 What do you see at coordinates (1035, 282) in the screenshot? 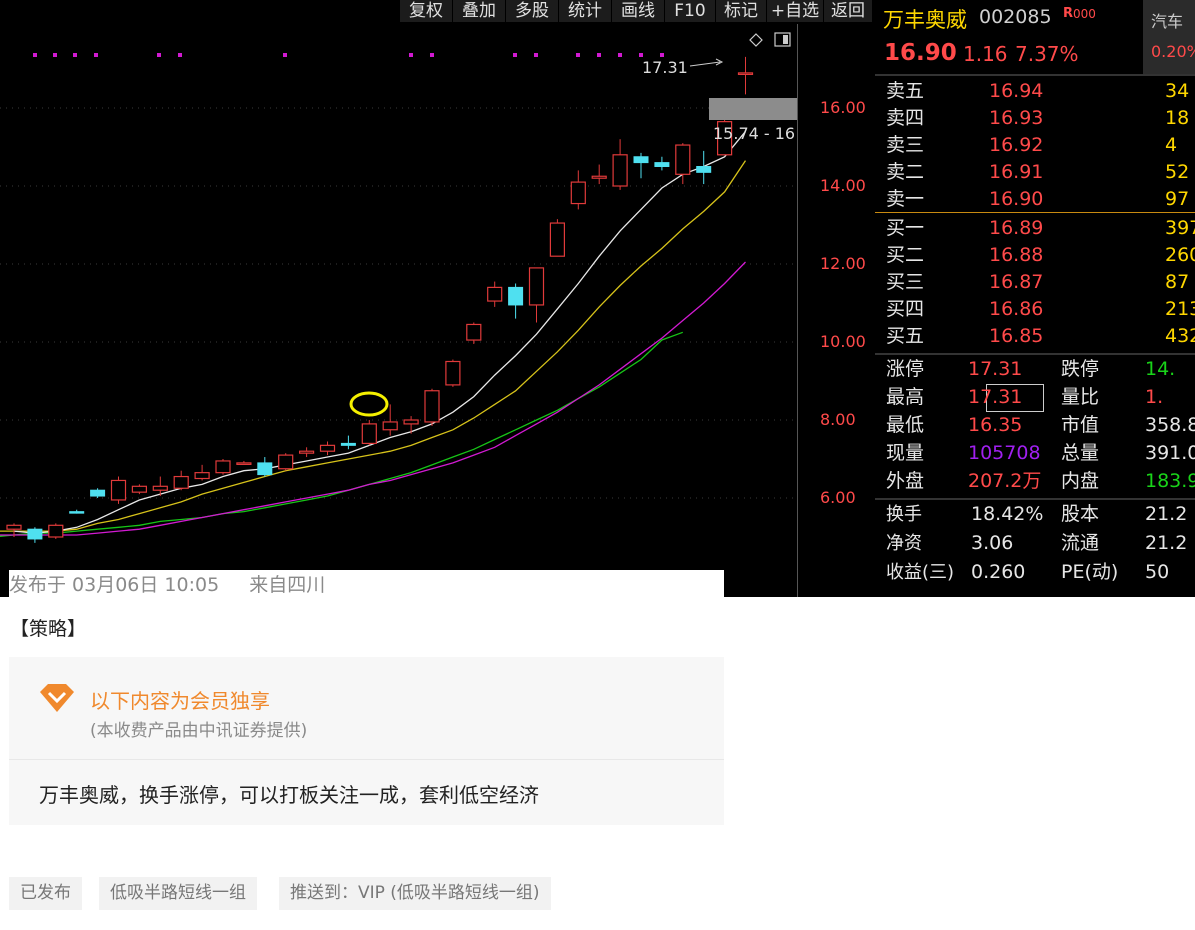
I see `bid-row: 买三 16.87 87` at bounding box center [1035, 282].